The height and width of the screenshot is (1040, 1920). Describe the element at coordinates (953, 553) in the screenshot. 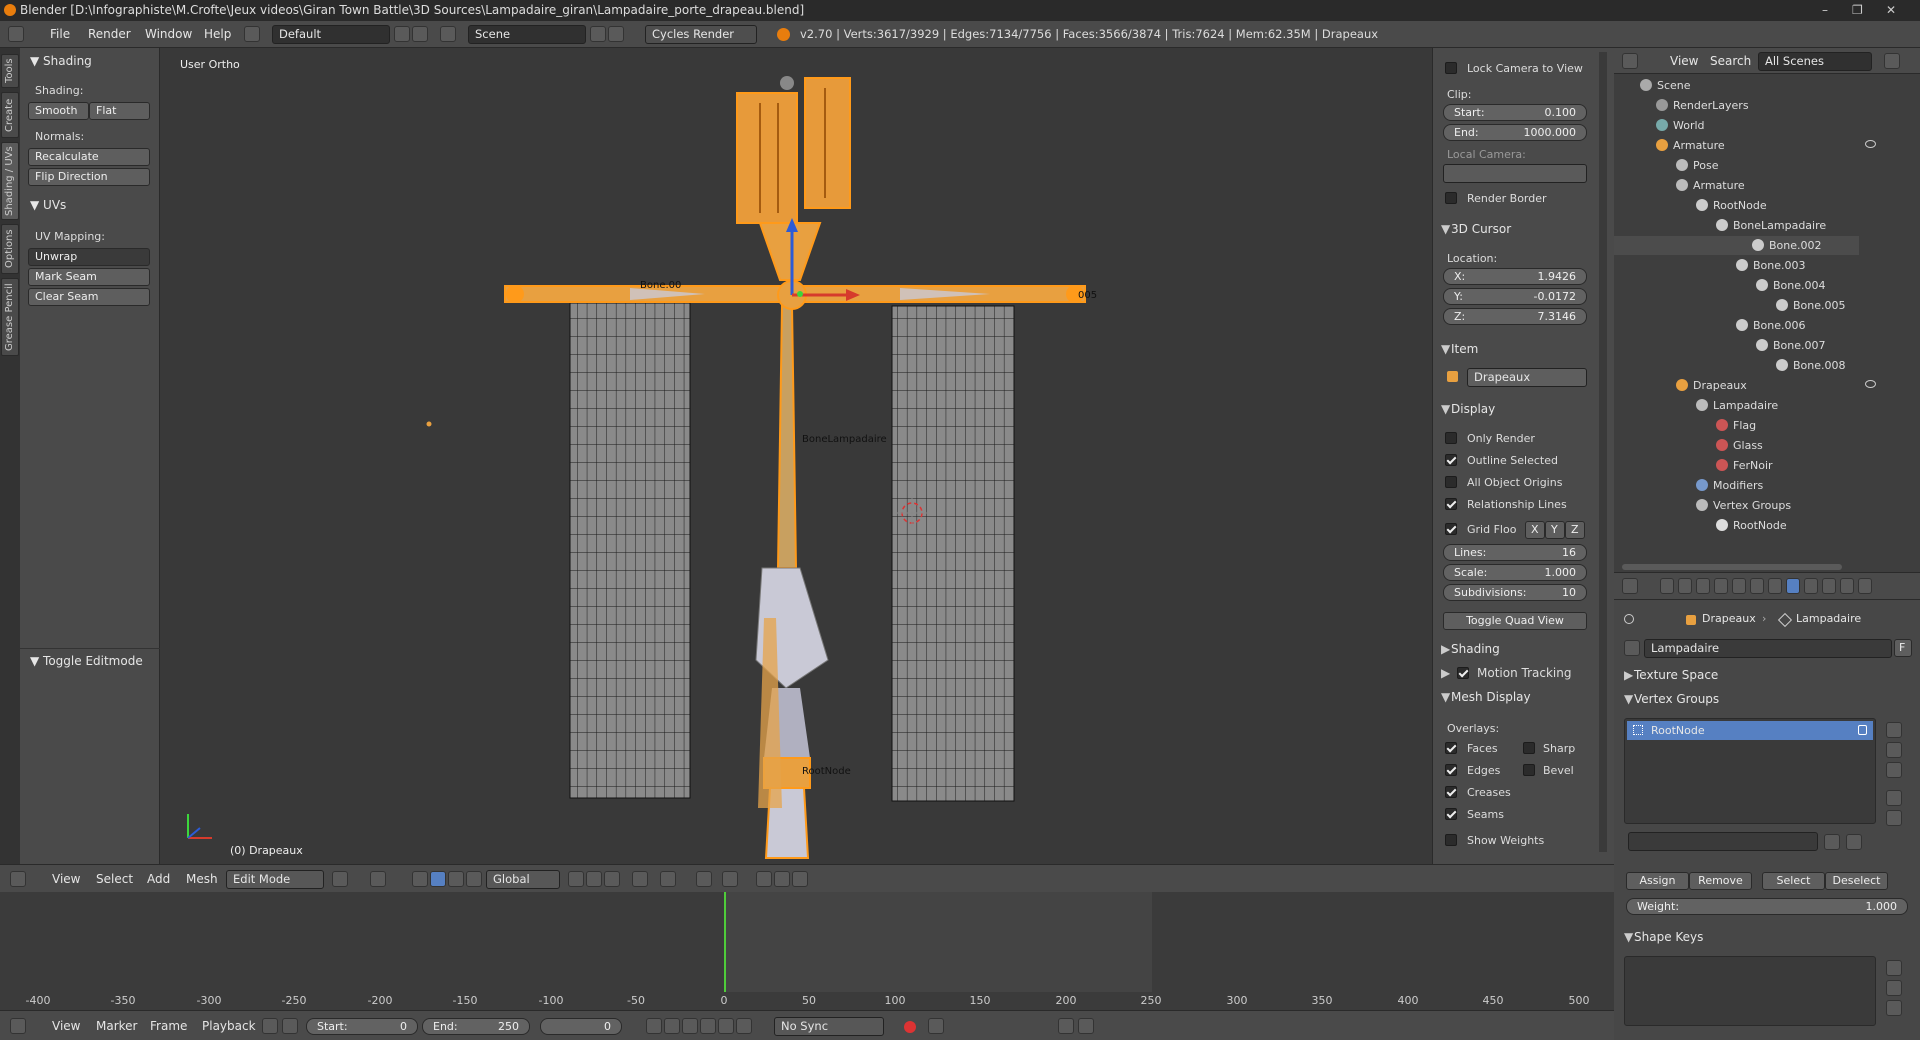

I see `right-flag-mesh` at that location.